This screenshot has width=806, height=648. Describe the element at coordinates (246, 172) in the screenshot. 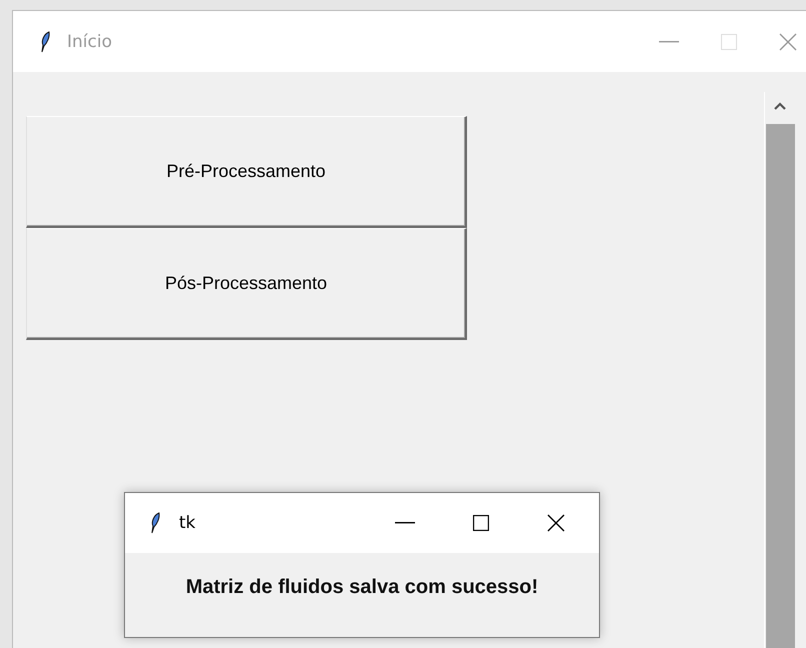

I see `tk-button: Pré-Processamento` at that location.